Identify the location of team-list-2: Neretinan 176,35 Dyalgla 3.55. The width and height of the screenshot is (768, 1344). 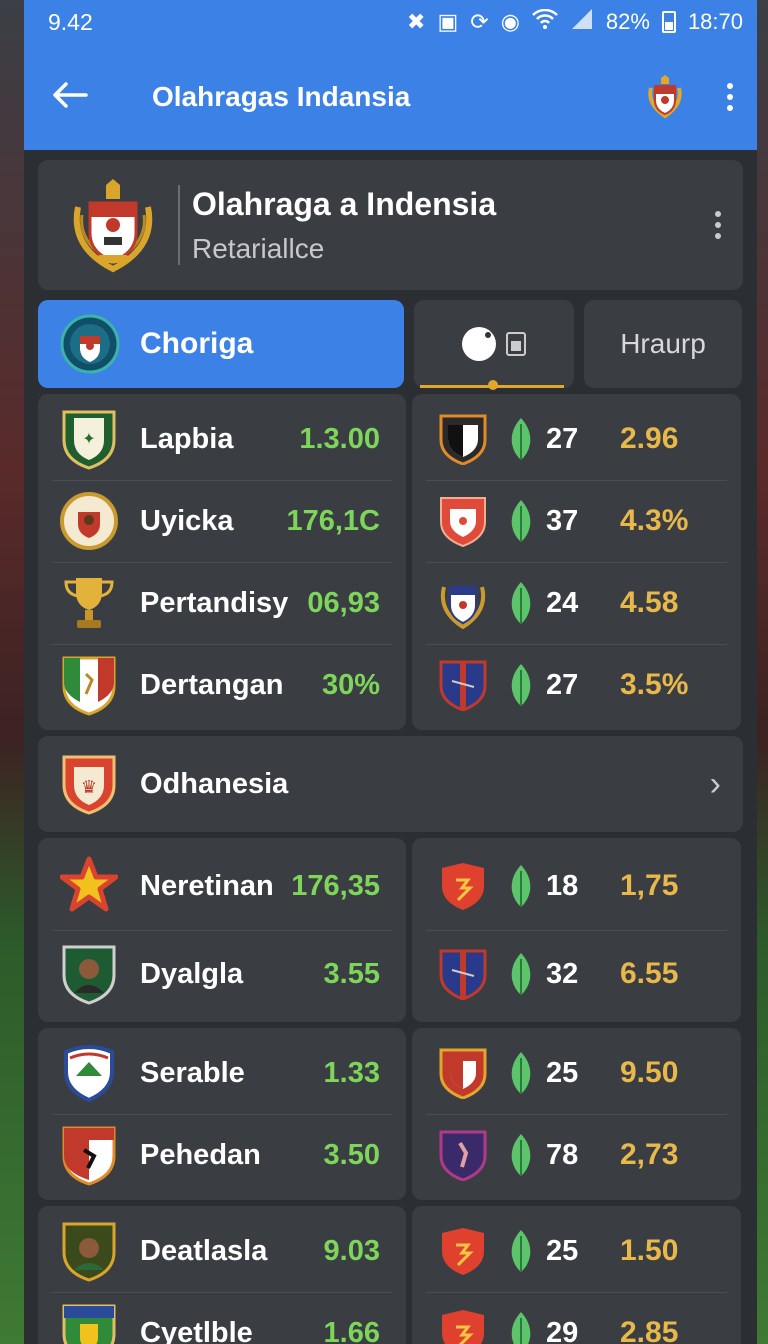
(222, 930).